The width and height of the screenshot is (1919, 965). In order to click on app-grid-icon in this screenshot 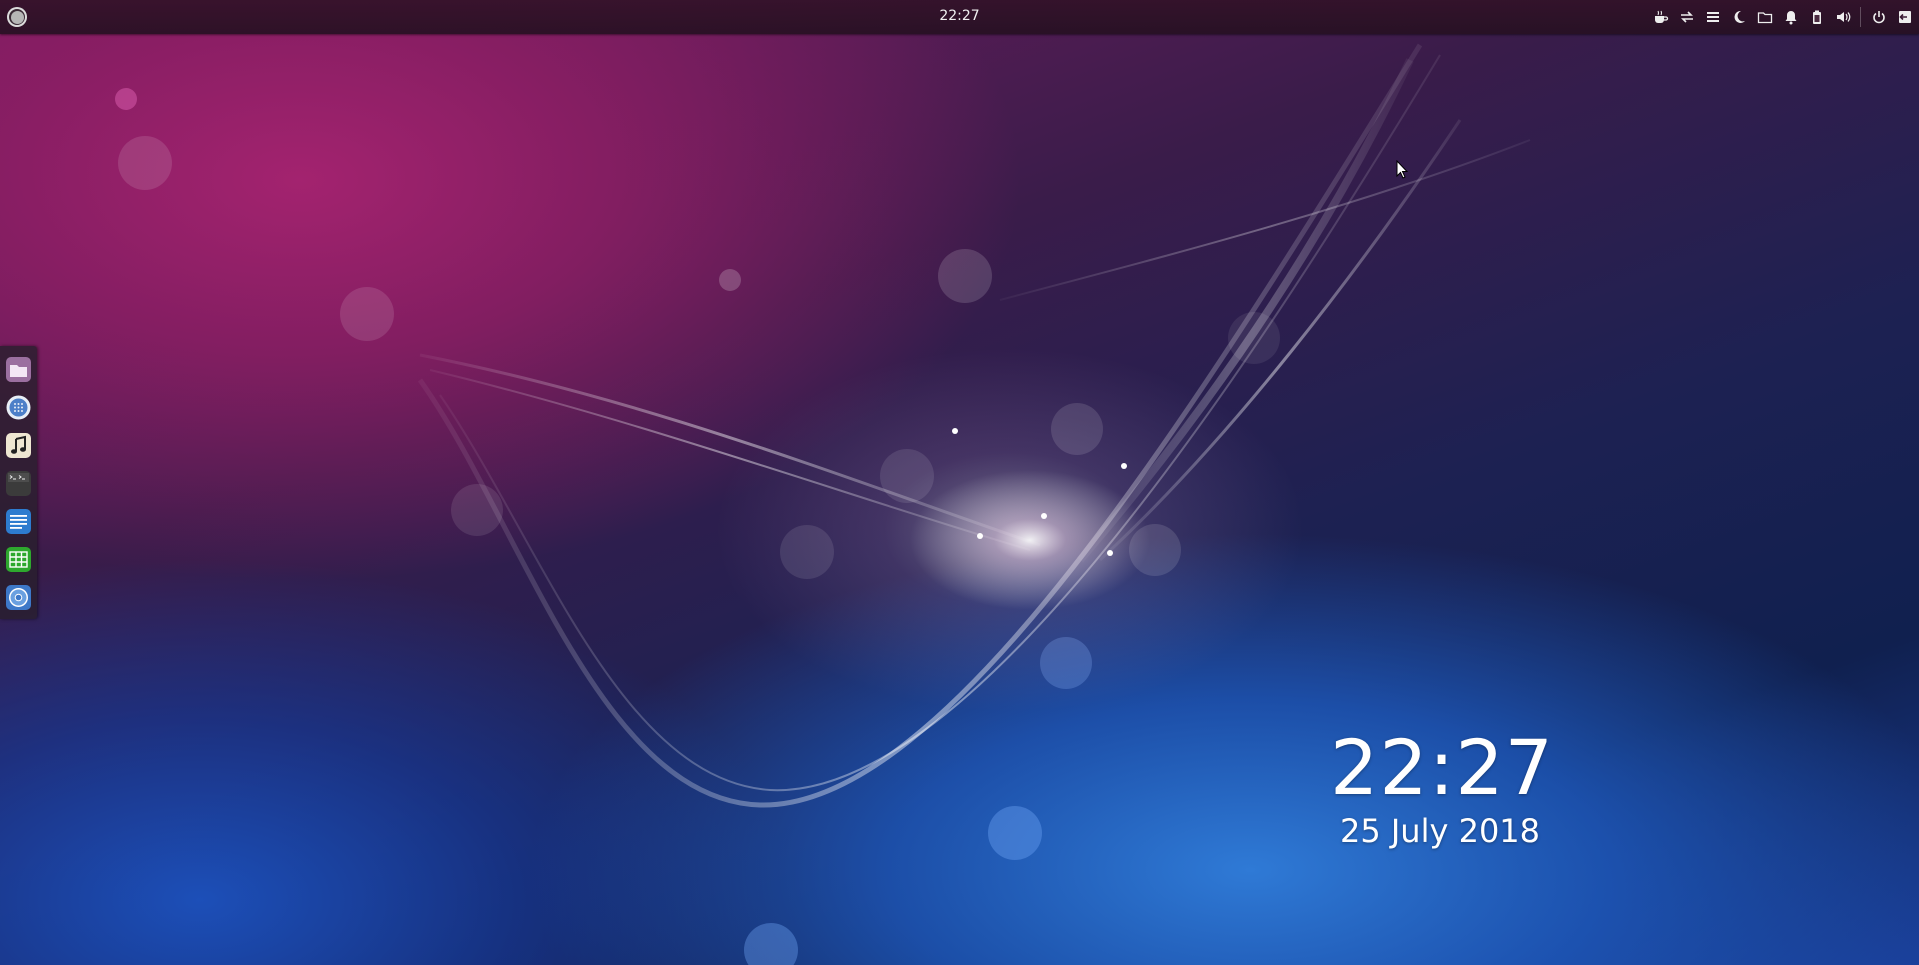, I will do `click(18, 407)`.